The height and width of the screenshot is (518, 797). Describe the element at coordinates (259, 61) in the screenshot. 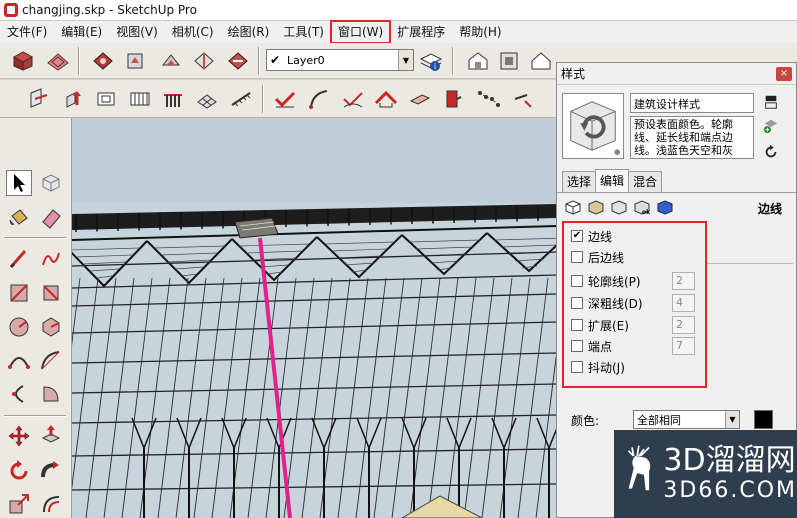

I see `toolbar-separator` at that location.